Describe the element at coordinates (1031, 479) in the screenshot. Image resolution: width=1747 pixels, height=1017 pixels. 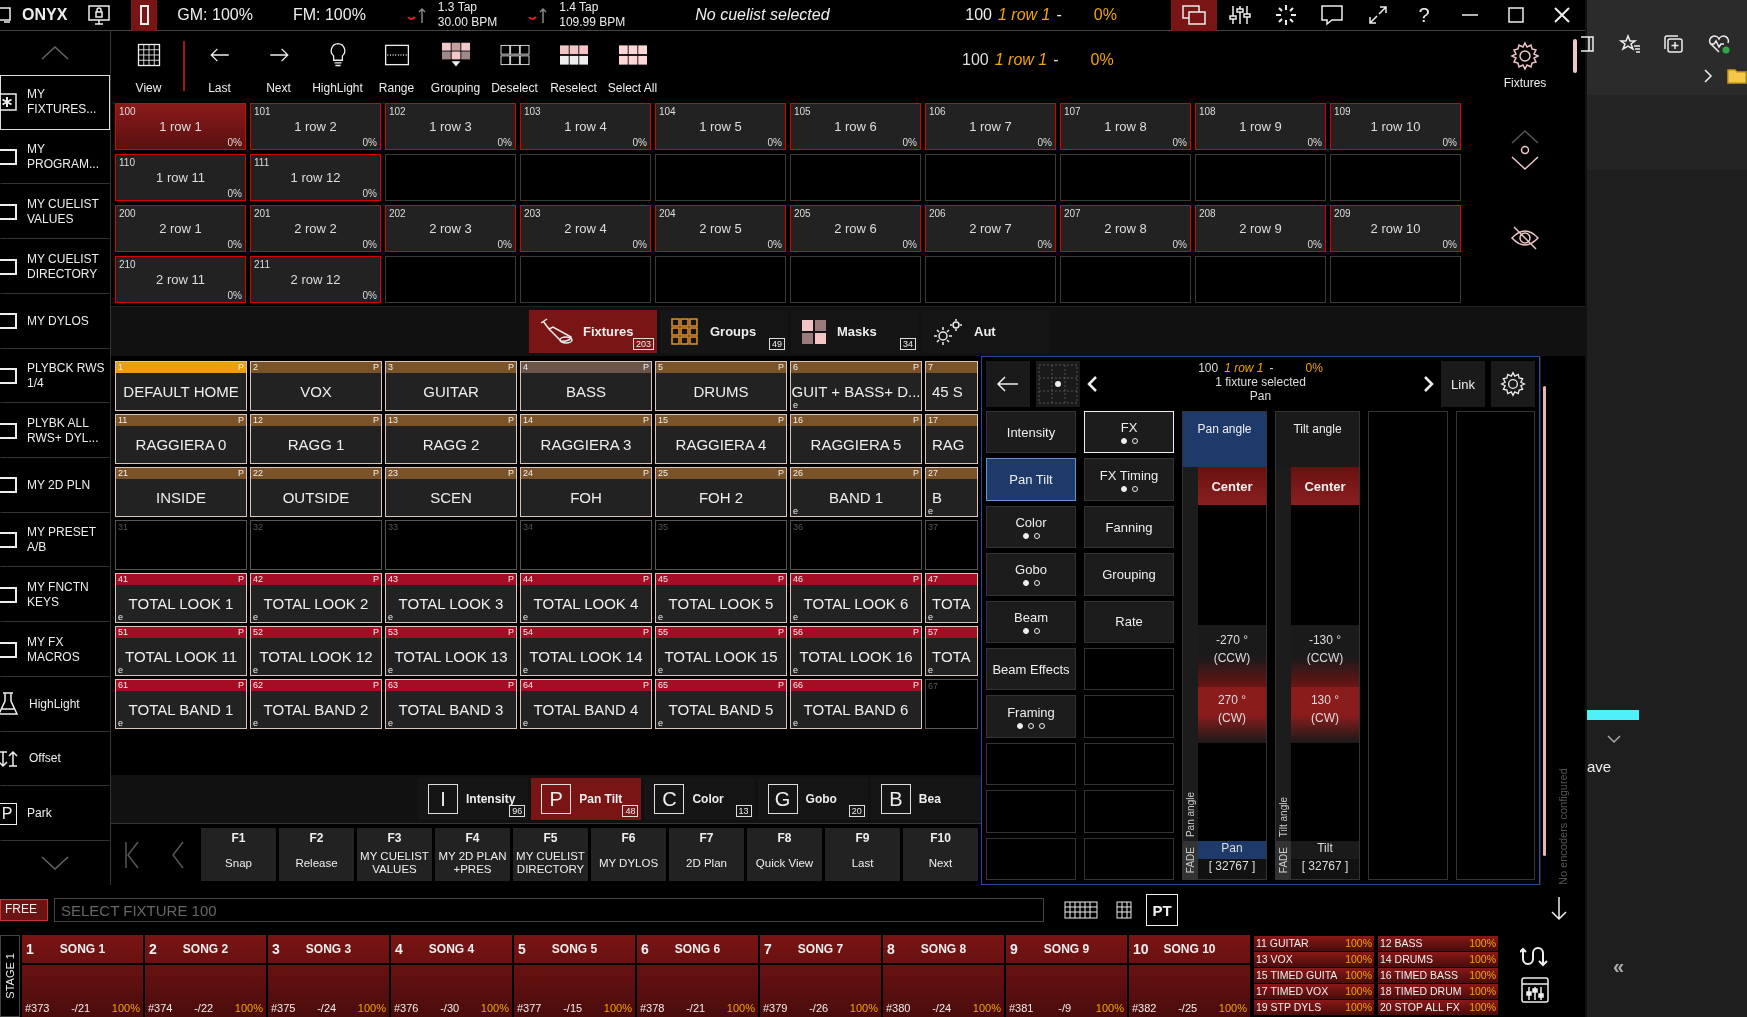
I see `feature-group-button: Pan Tilt` at that location.